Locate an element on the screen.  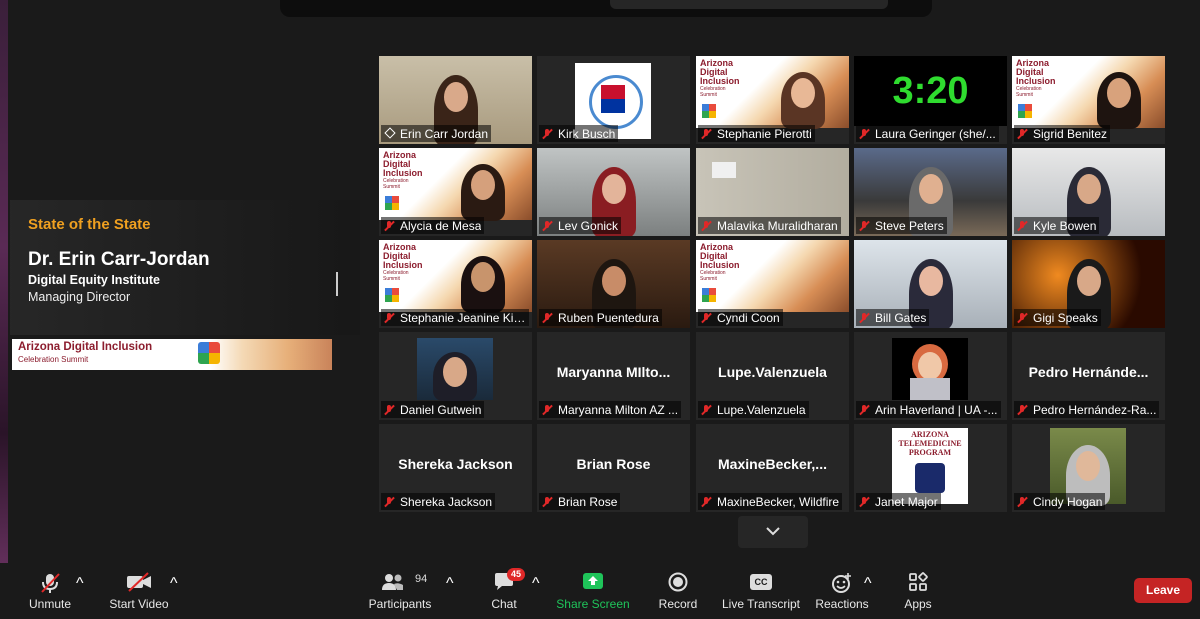
participant-tile: Lupe.Valenzuela Lupe.Valenzuela is located at coordinates (772, 376).